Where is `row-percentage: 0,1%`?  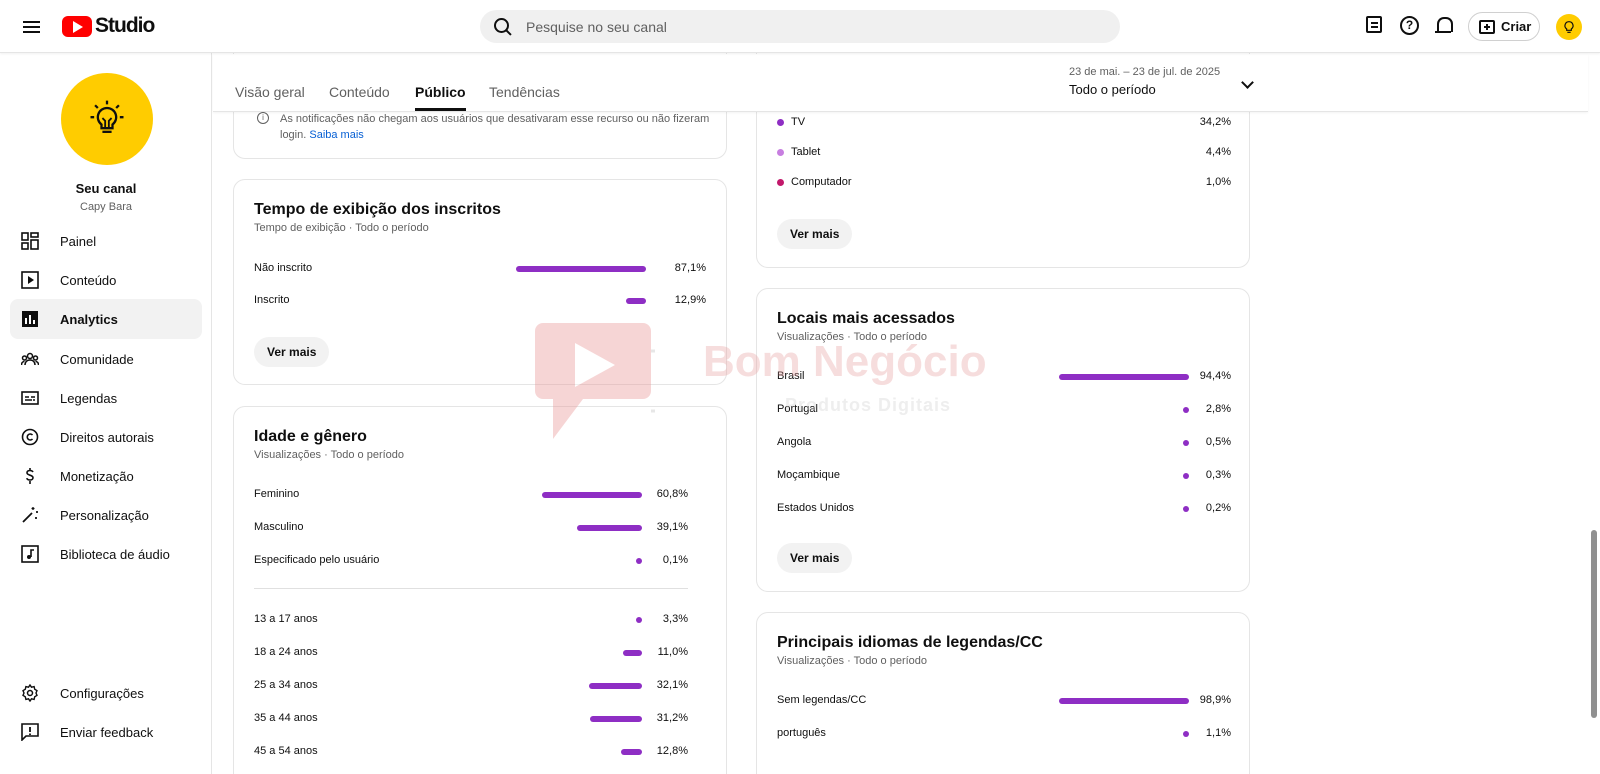 row-percentage: 0,1% is located at coordinates (675, 560).